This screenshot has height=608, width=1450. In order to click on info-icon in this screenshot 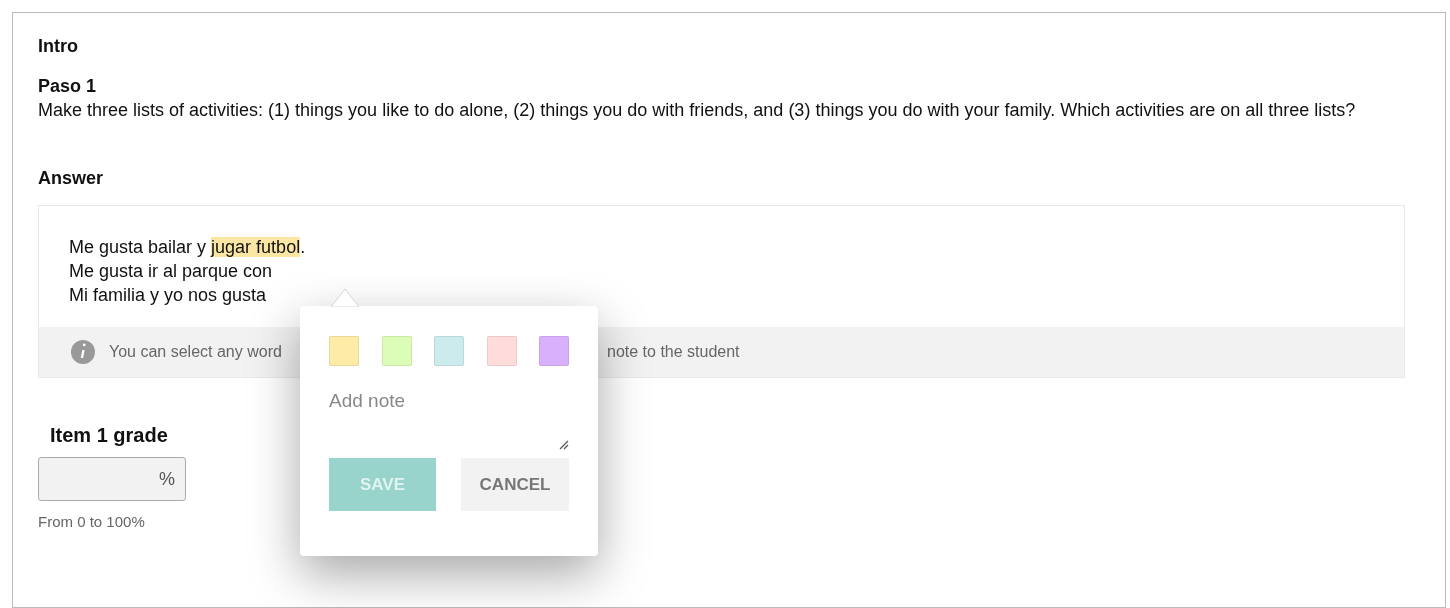, I will do `click(83, 352)`.